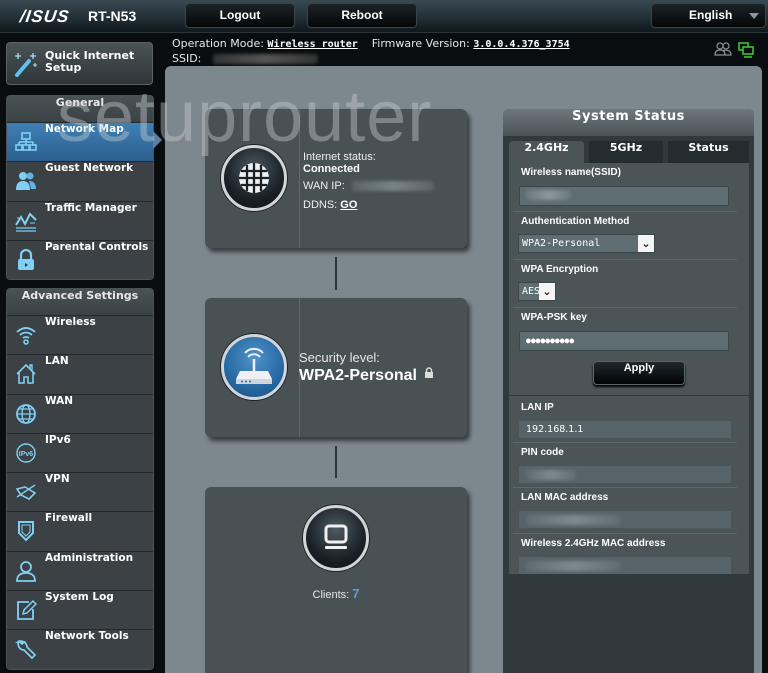  Describe the element at coordinates (625, 565) in the screenshot. I see `wifi-mac-value` at that location.